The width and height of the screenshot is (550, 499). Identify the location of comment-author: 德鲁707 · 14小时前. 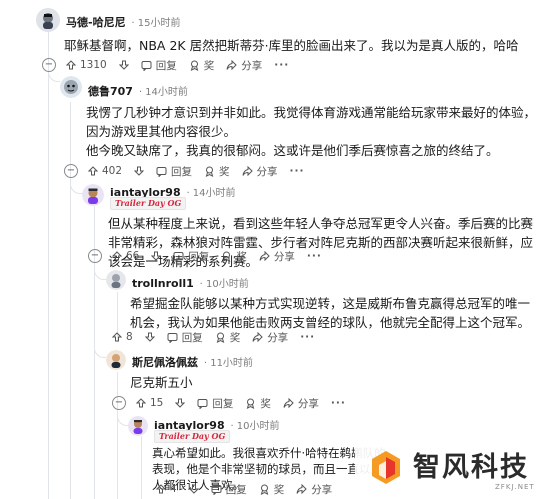
(138, 91).